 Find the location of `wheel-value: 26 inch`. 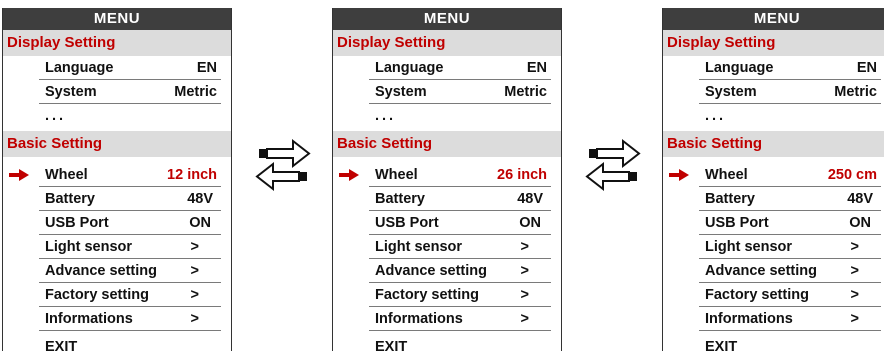

wheel-value: 26 inch is located at coordinates (522, 175).